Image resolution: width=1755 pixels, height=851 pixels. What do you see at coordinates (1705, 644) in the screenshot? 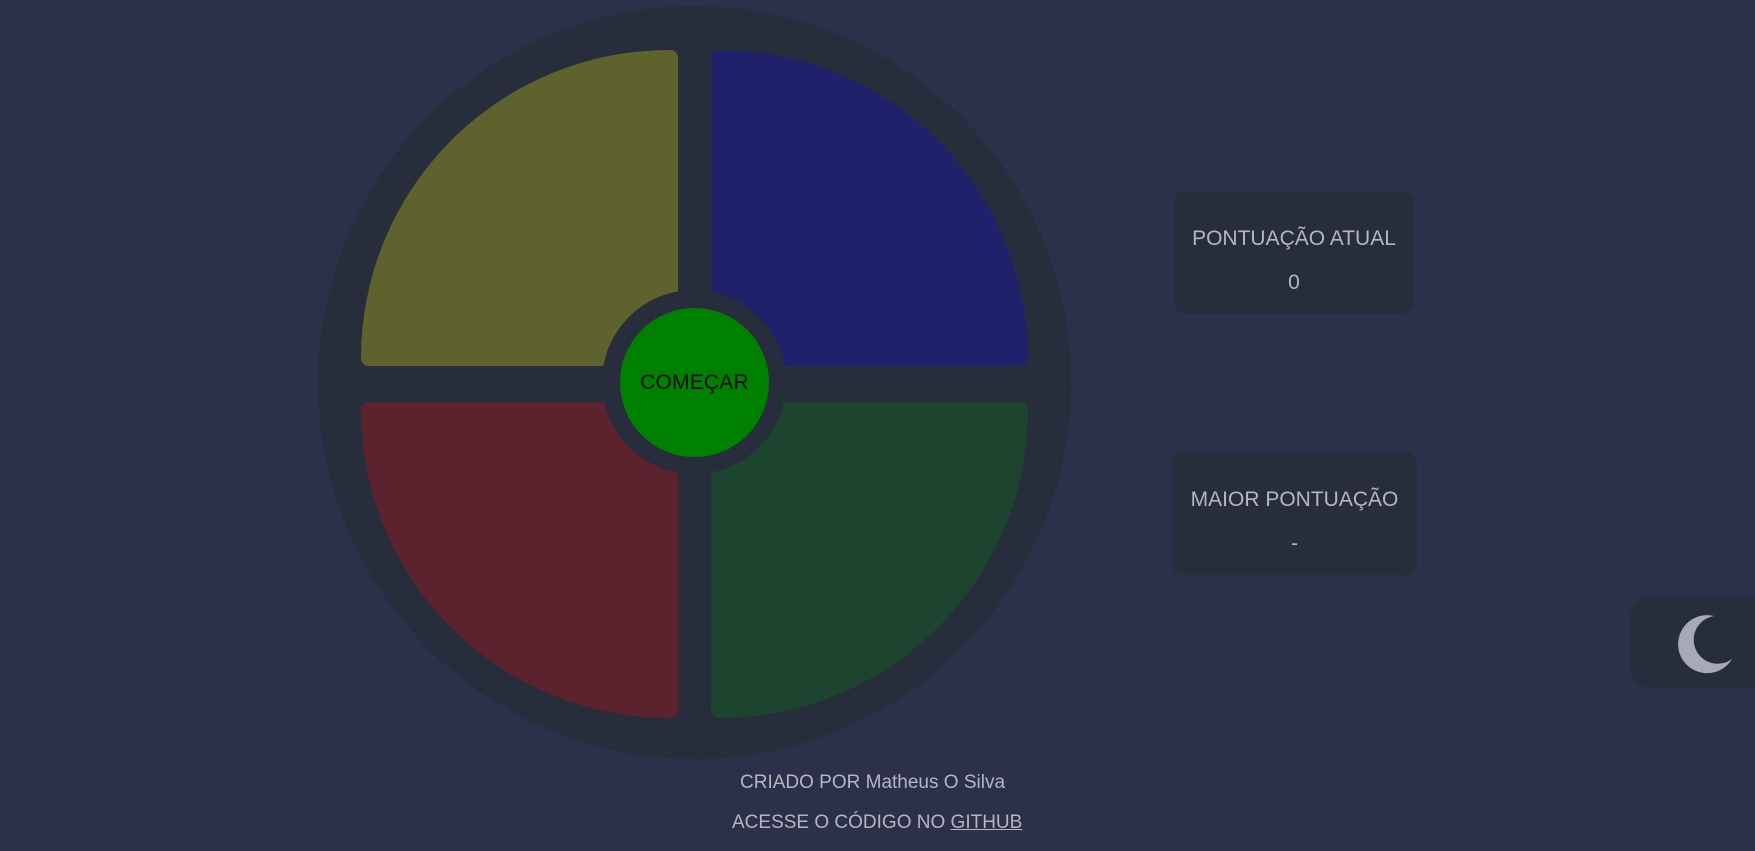
I see `moon-icon` at bounding box center [1705, 644].